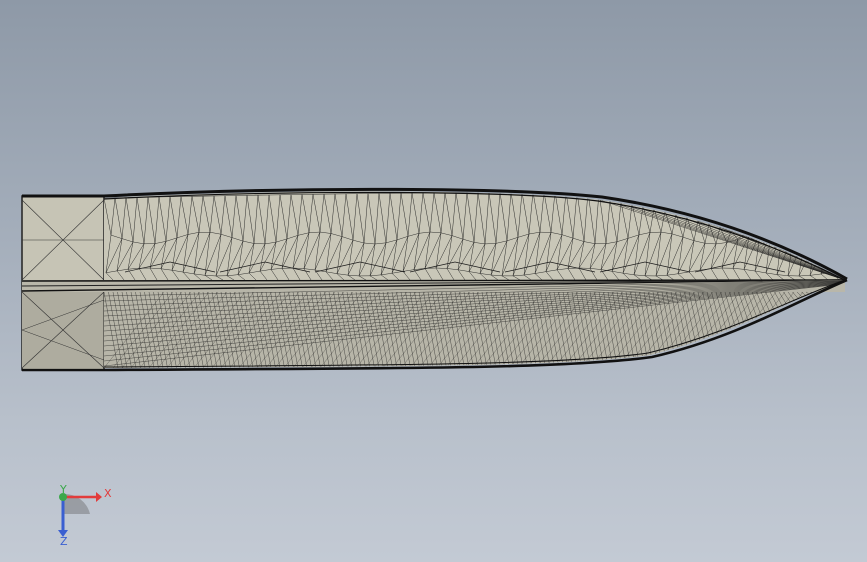 This screenshot has width=867, height=562. Describe the element at coordinates (108, 493) in the screenshot. I see `x-axis-label: X` at that location.